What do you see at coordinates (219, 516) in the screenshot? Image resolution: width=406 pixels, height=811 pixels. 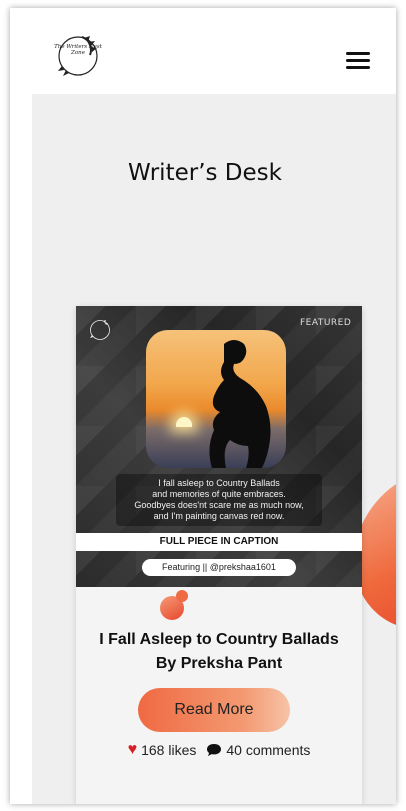 I see `poem-line: and I'm painting canvas red now.` at bounding box center [219, 516].